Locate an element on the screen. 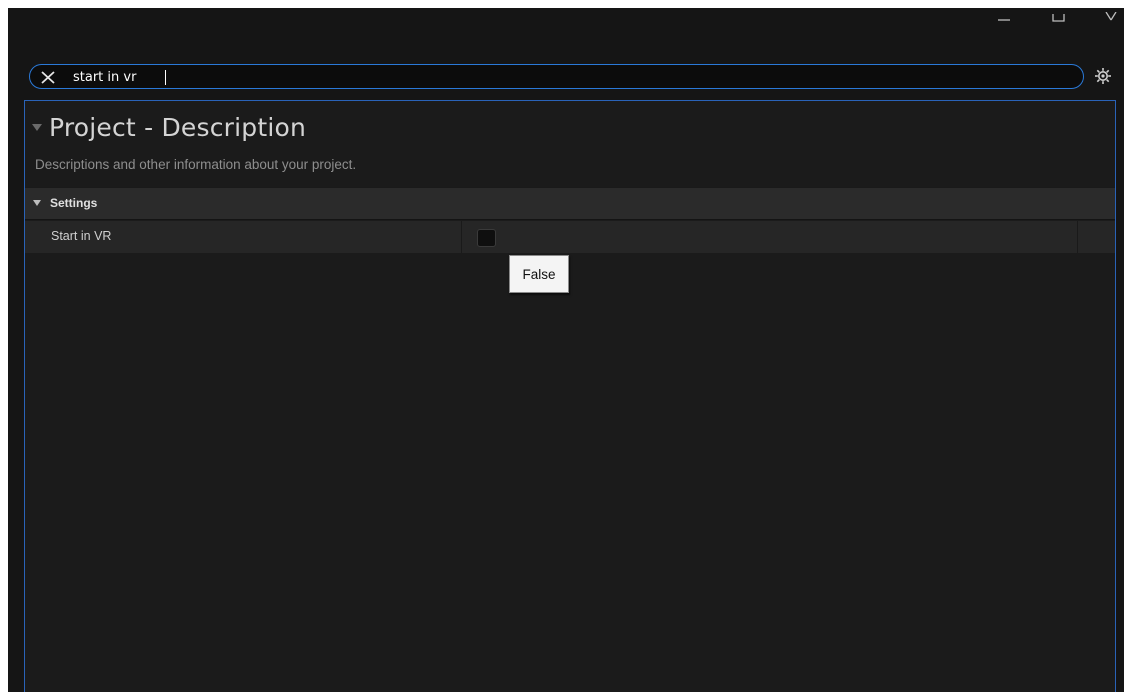 Image resolution: width=1124 pixels, height=692 pixels. settings-gear-button is located at coordinates (1103, 76).